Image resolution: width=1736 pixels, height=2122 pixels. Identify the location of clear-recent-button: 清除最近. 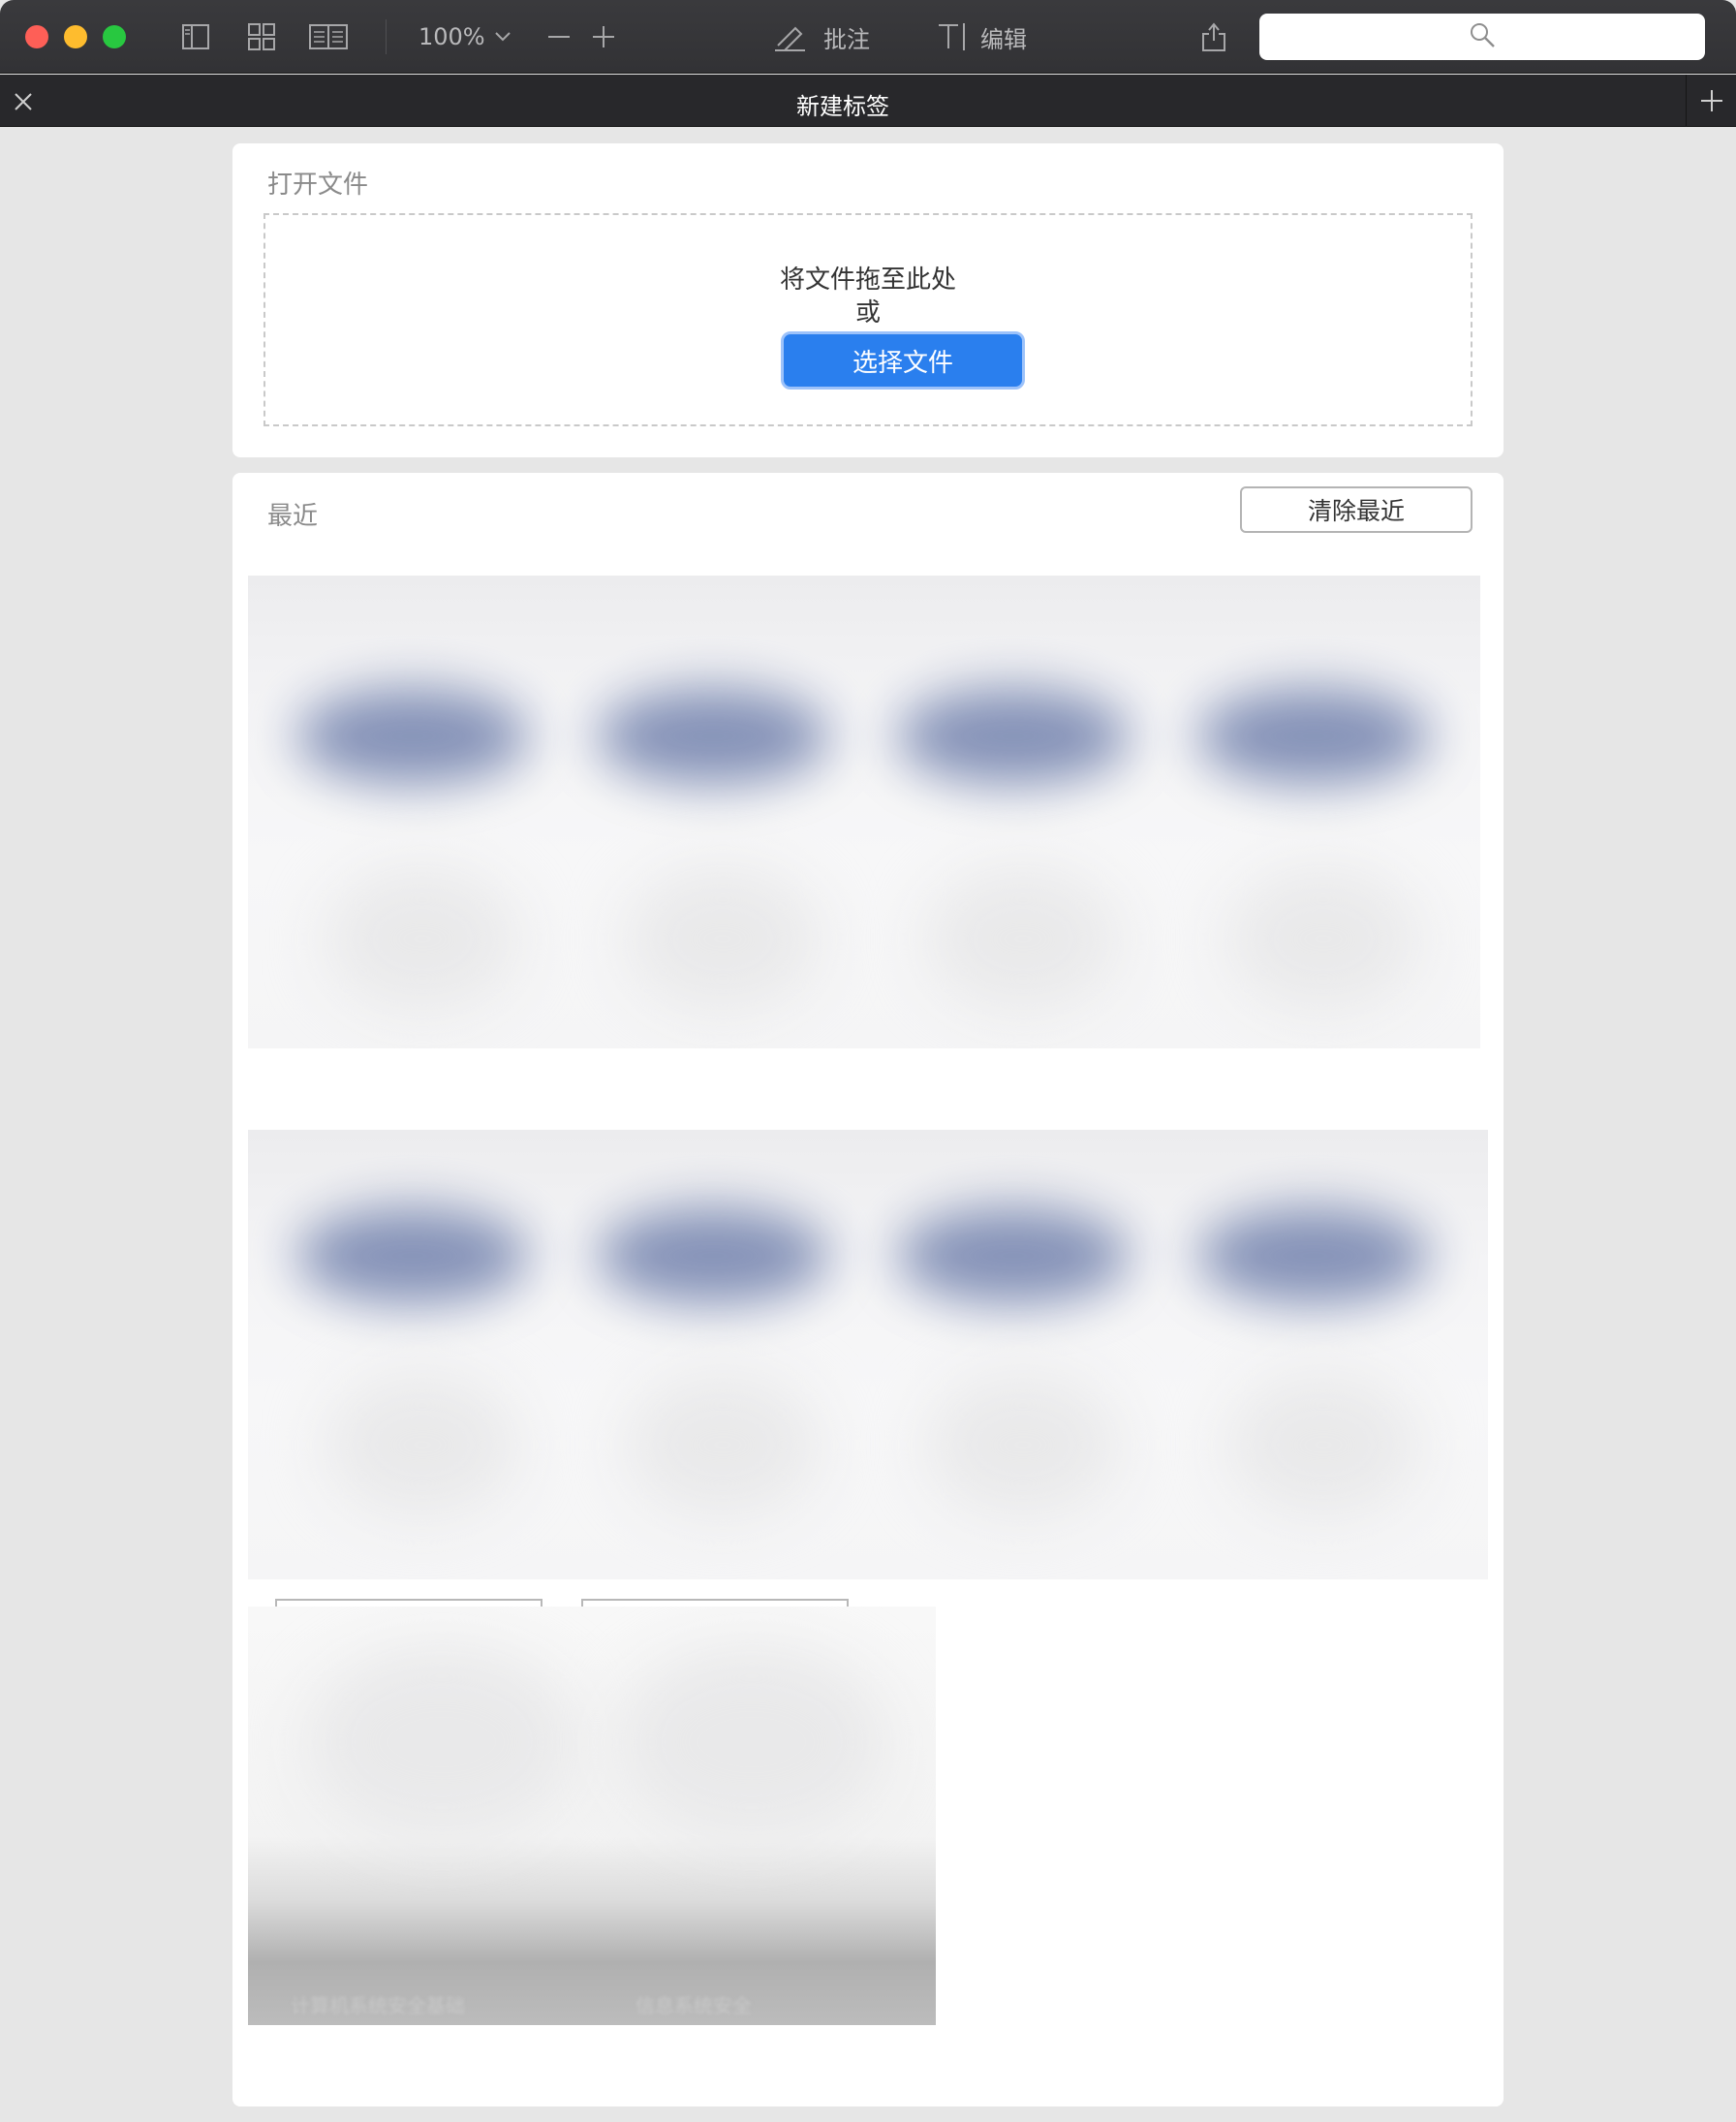
(1356, 509).